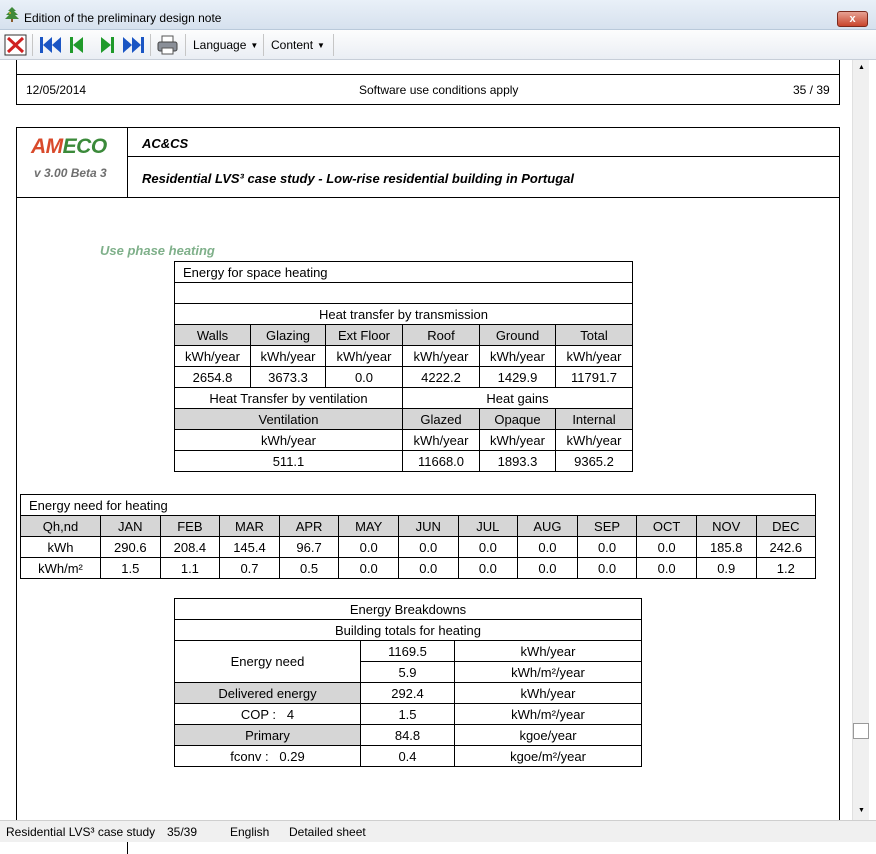 This screenshot has width=876, height=854. I want to click on month-value: 242.6, so click(786, 547).